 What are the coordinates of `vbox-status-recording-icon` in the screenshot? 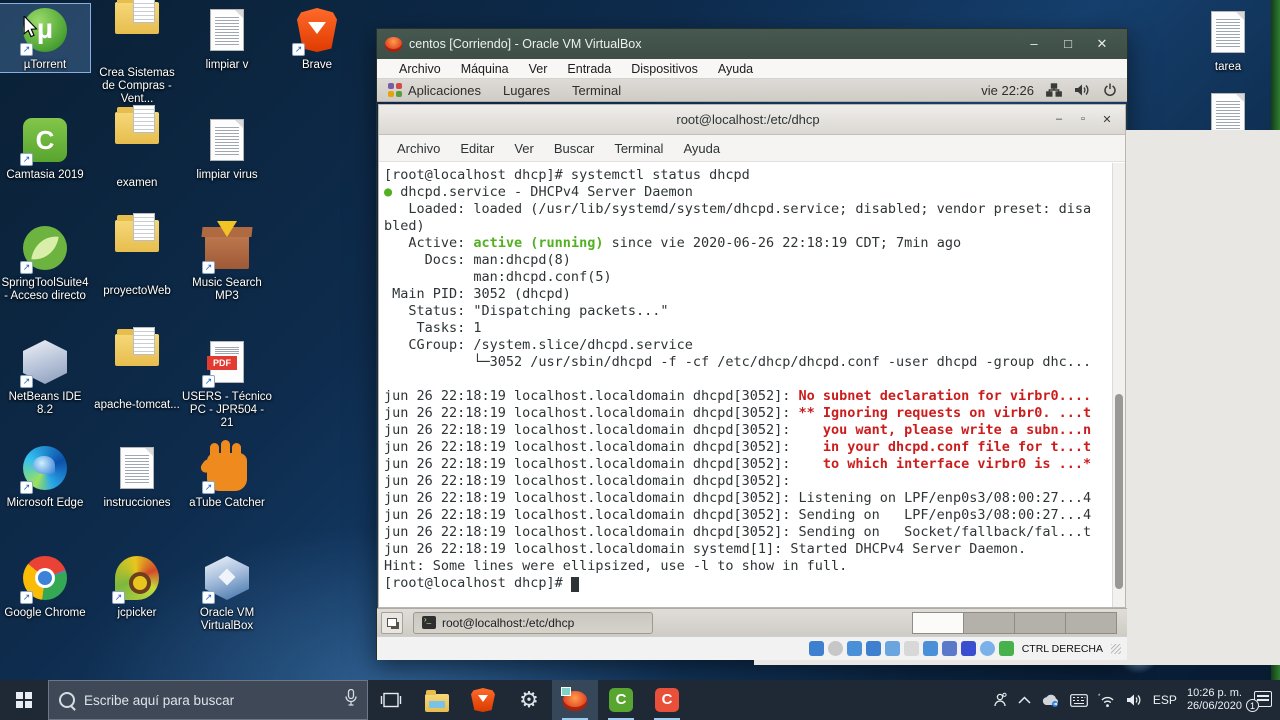 It's located at (949, 648).